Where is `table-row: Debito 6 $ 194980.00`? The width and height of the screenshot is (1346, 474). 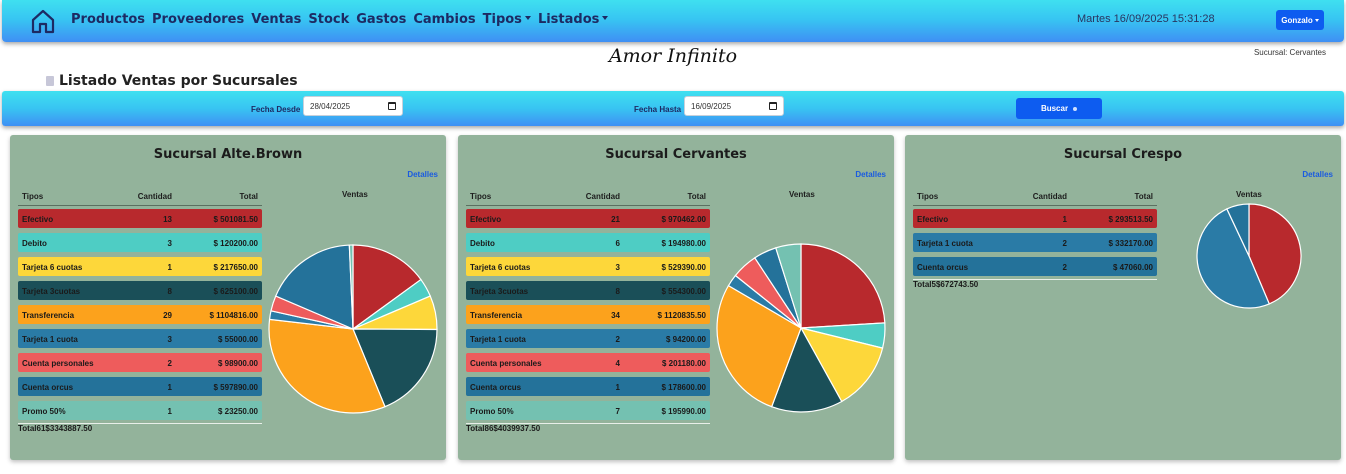
table-row: Debito 6 $ 194980.00 is located at coordinates (588, 242).